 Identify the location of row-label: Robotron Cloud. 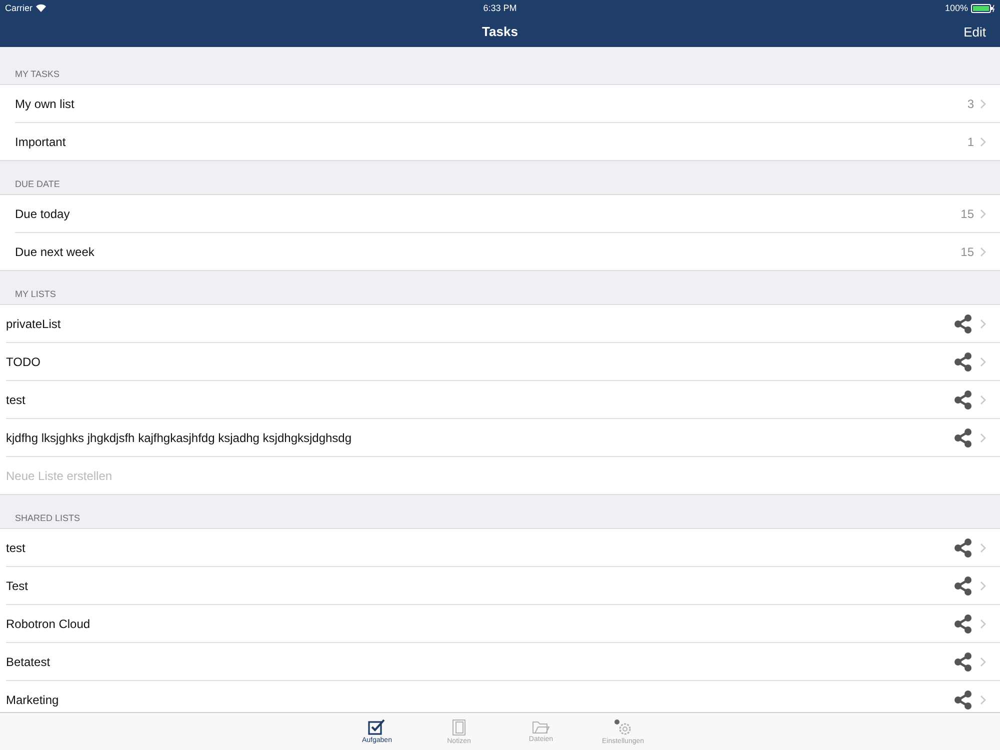
(49, 624).